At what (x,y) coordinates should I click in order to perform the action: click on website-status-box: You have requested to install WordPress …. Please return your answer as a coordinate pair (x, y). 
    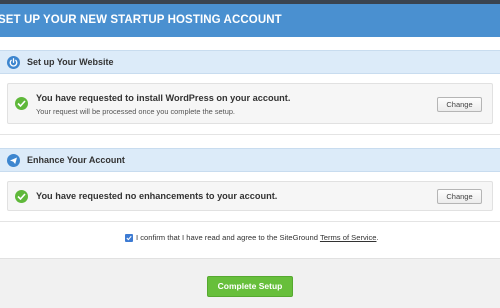
    Looking at the image, I should click on (250, 103).